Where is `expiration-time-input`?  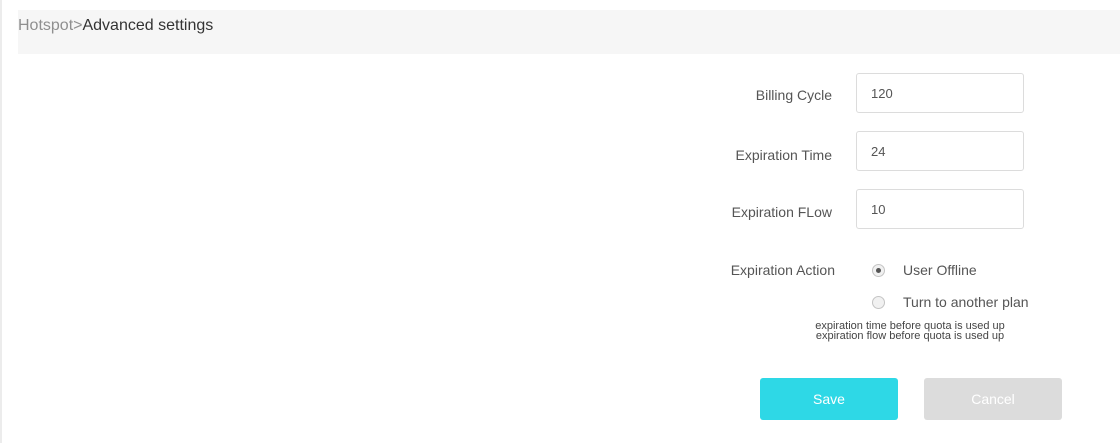
expiration-time-input is located at coordinates (940, 151).